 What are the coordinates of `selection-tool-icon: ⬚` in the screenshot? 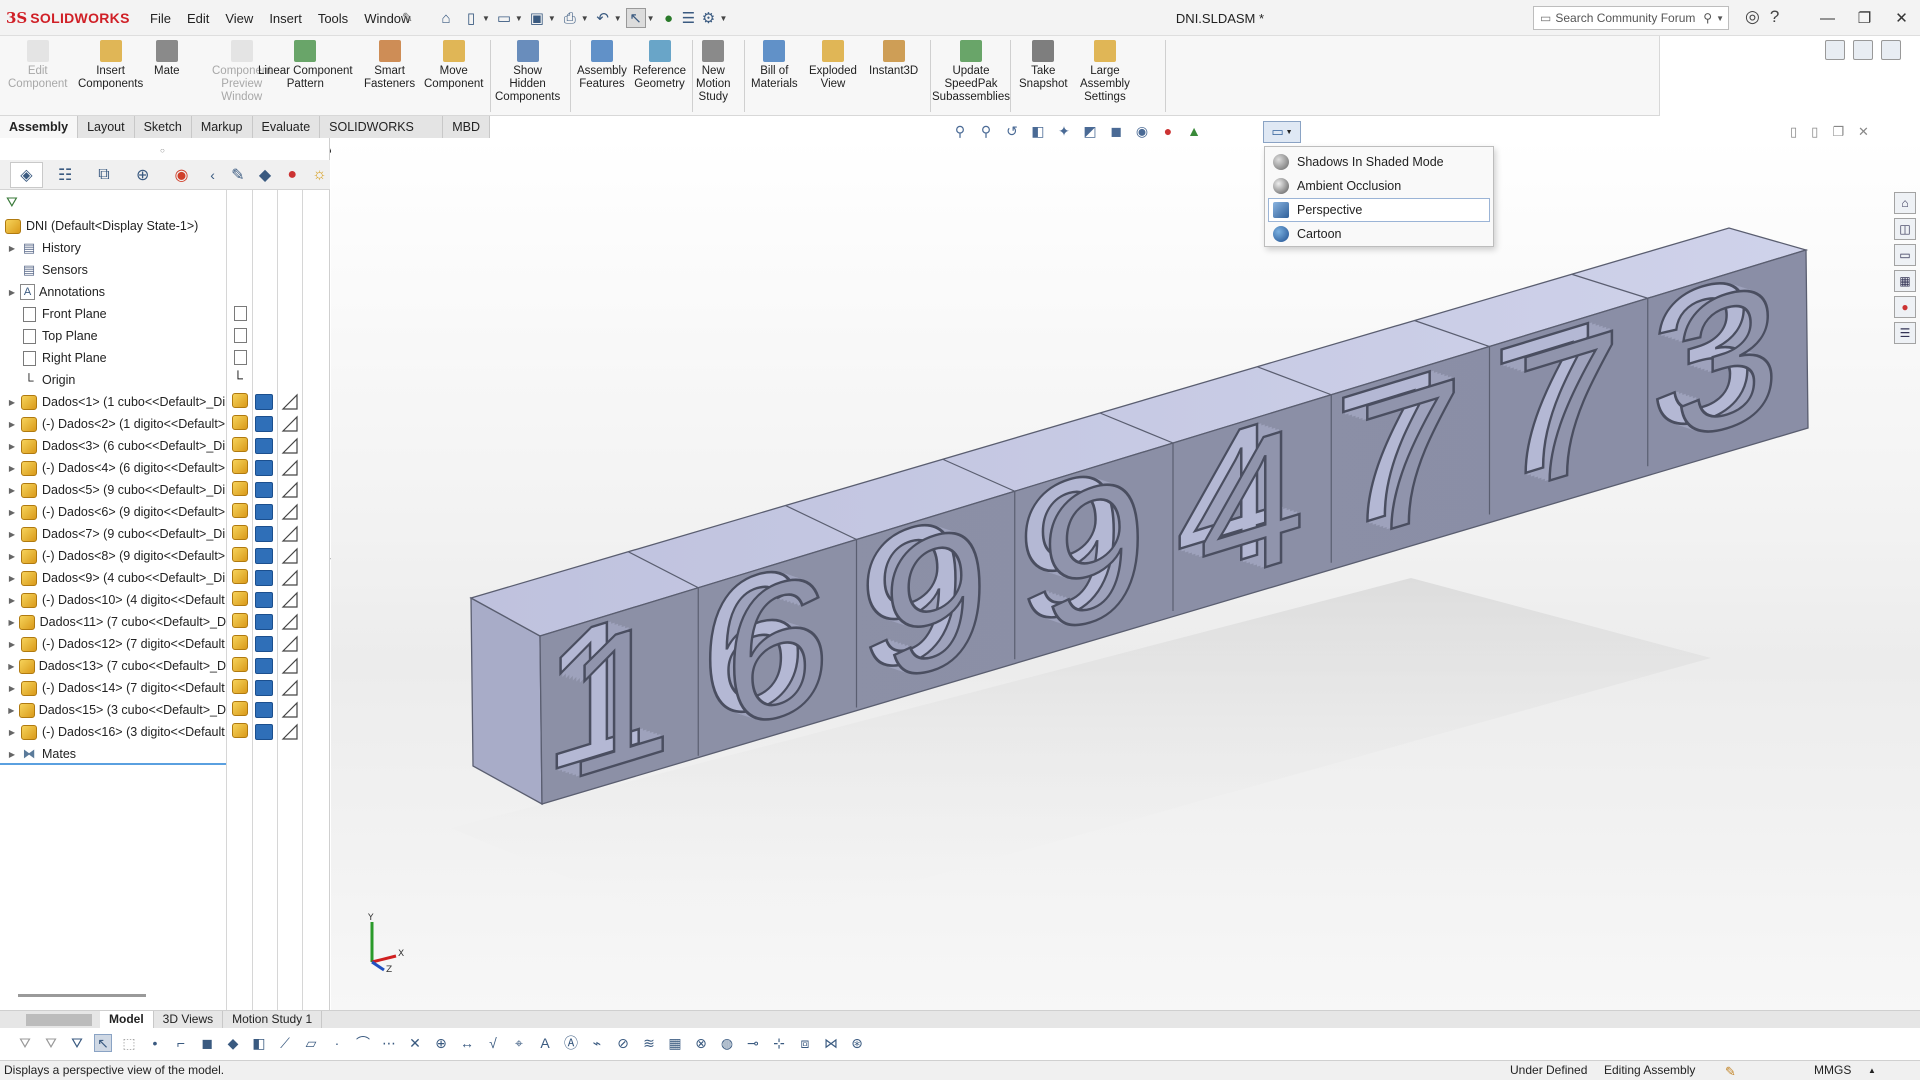 It's located at (129, 1043).